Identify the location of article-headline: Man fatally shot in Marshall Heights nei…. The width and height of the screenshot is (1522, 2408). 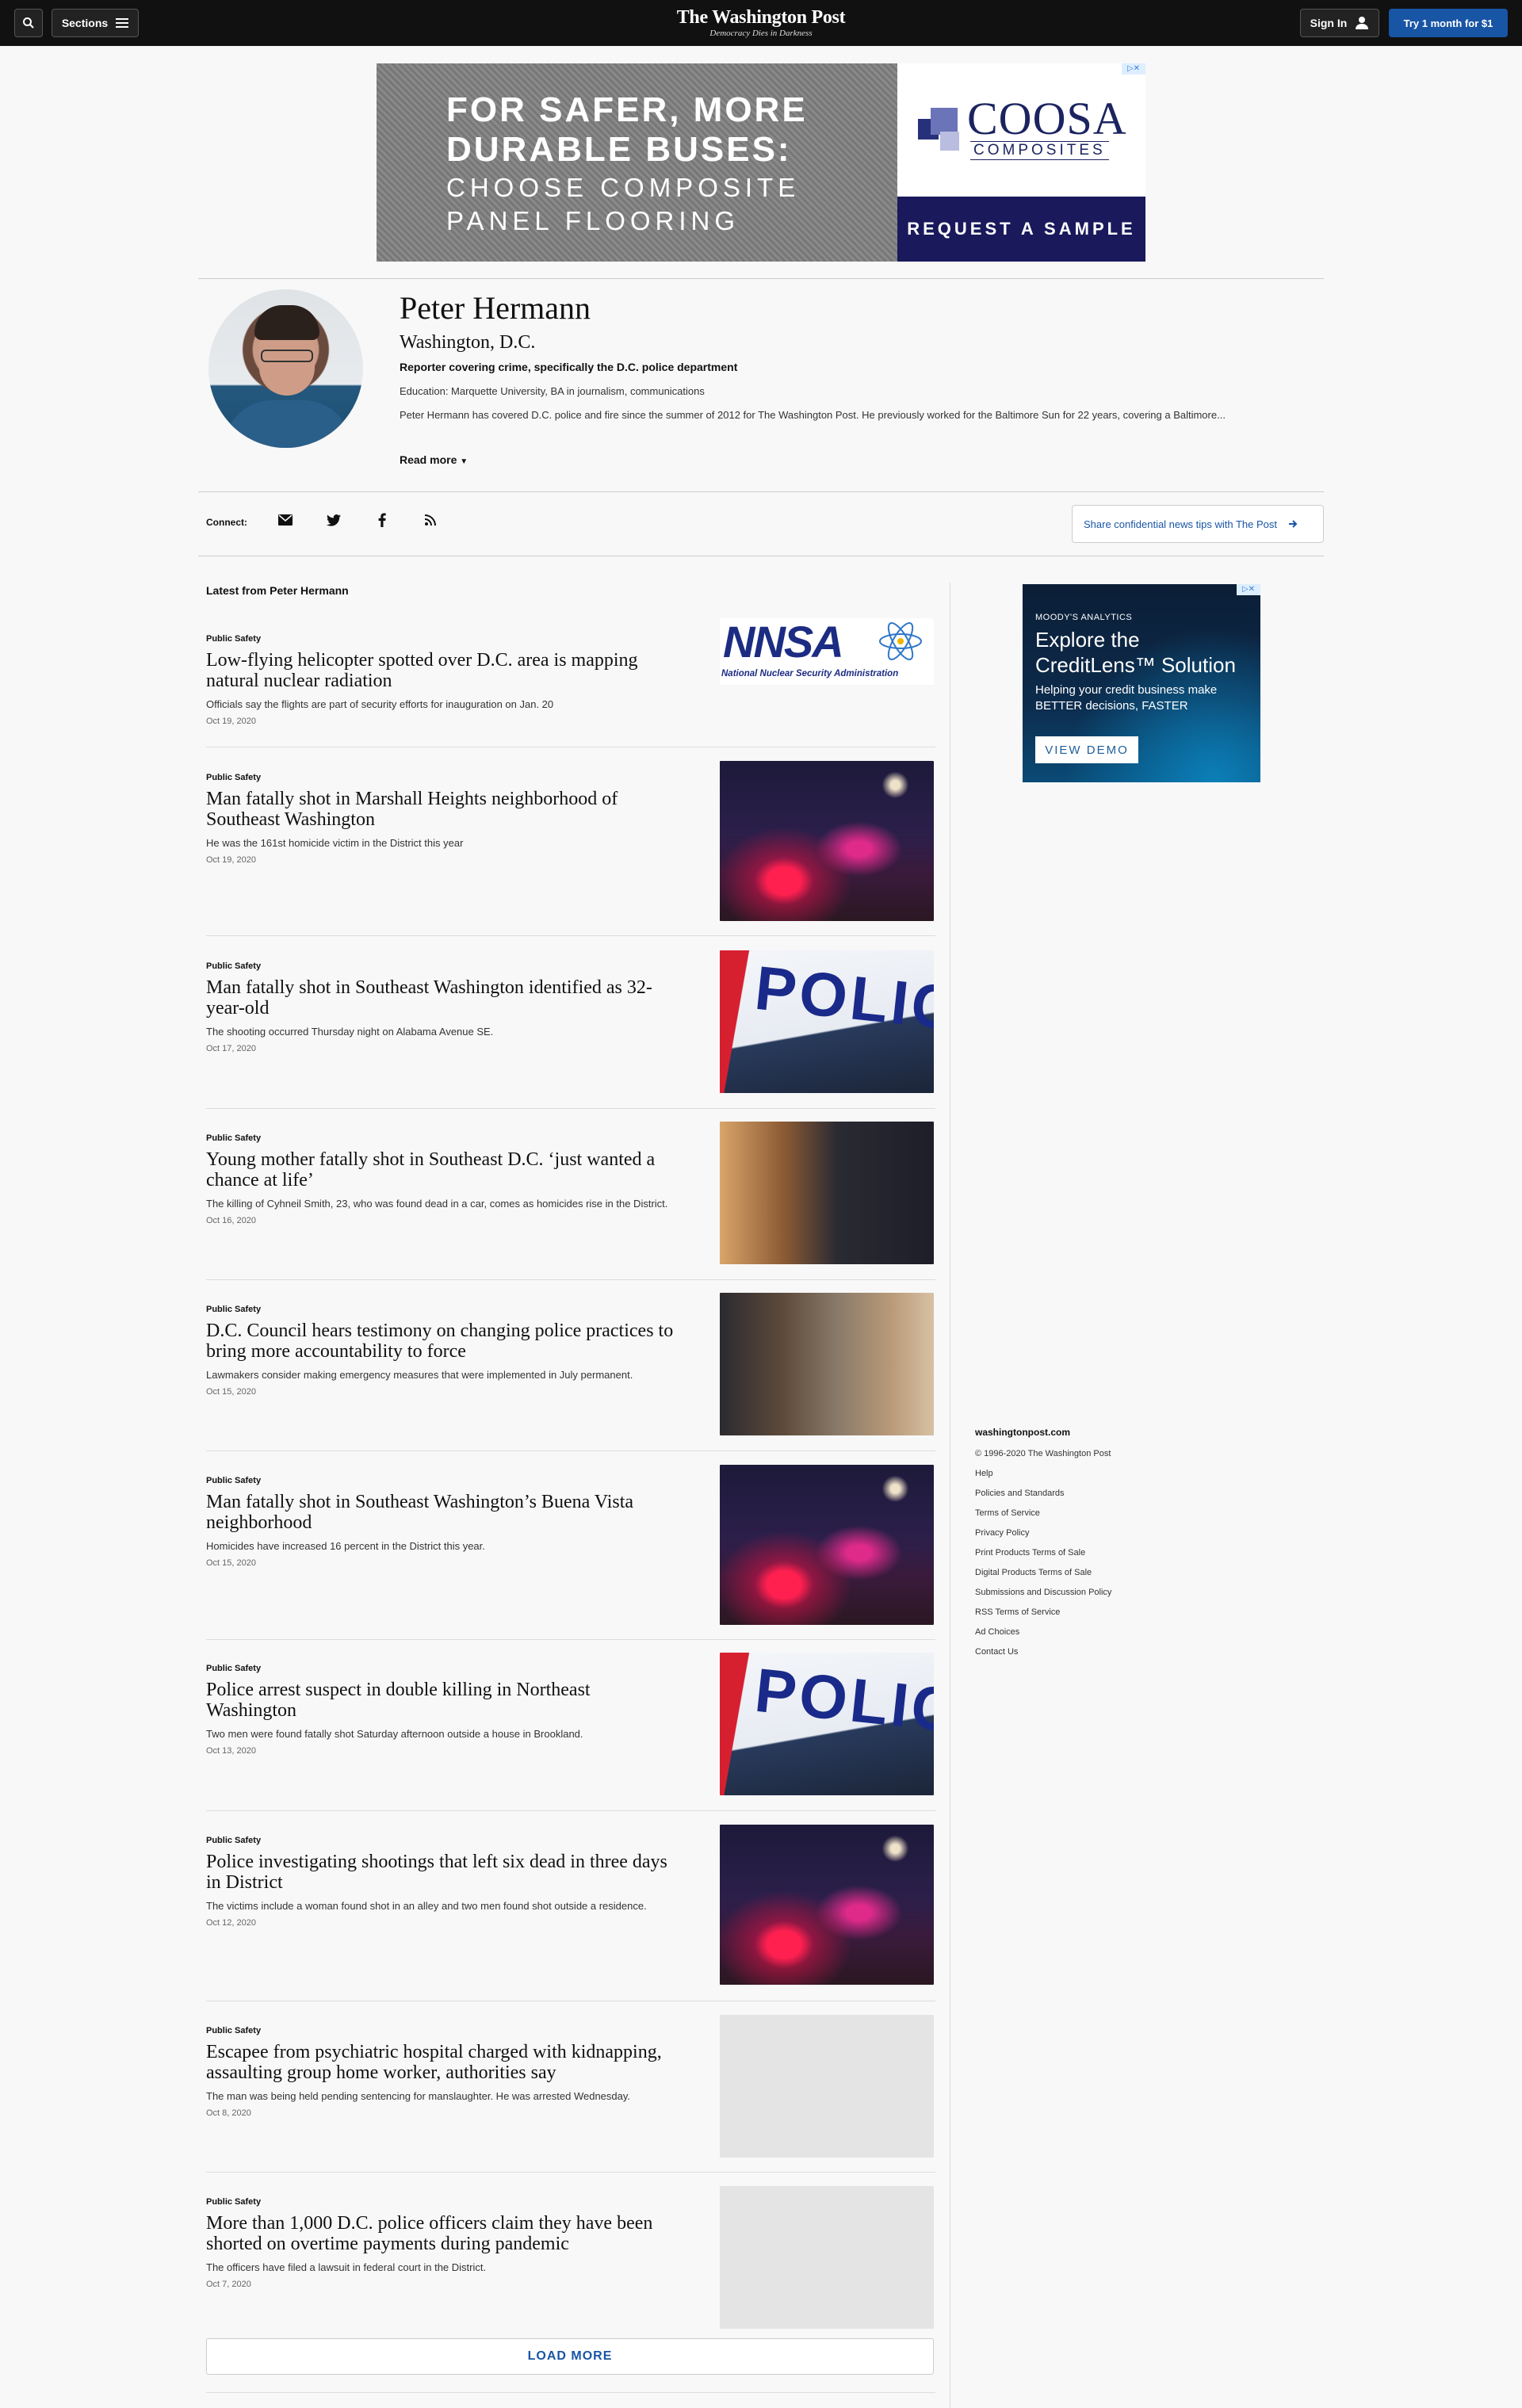
(444, 809).